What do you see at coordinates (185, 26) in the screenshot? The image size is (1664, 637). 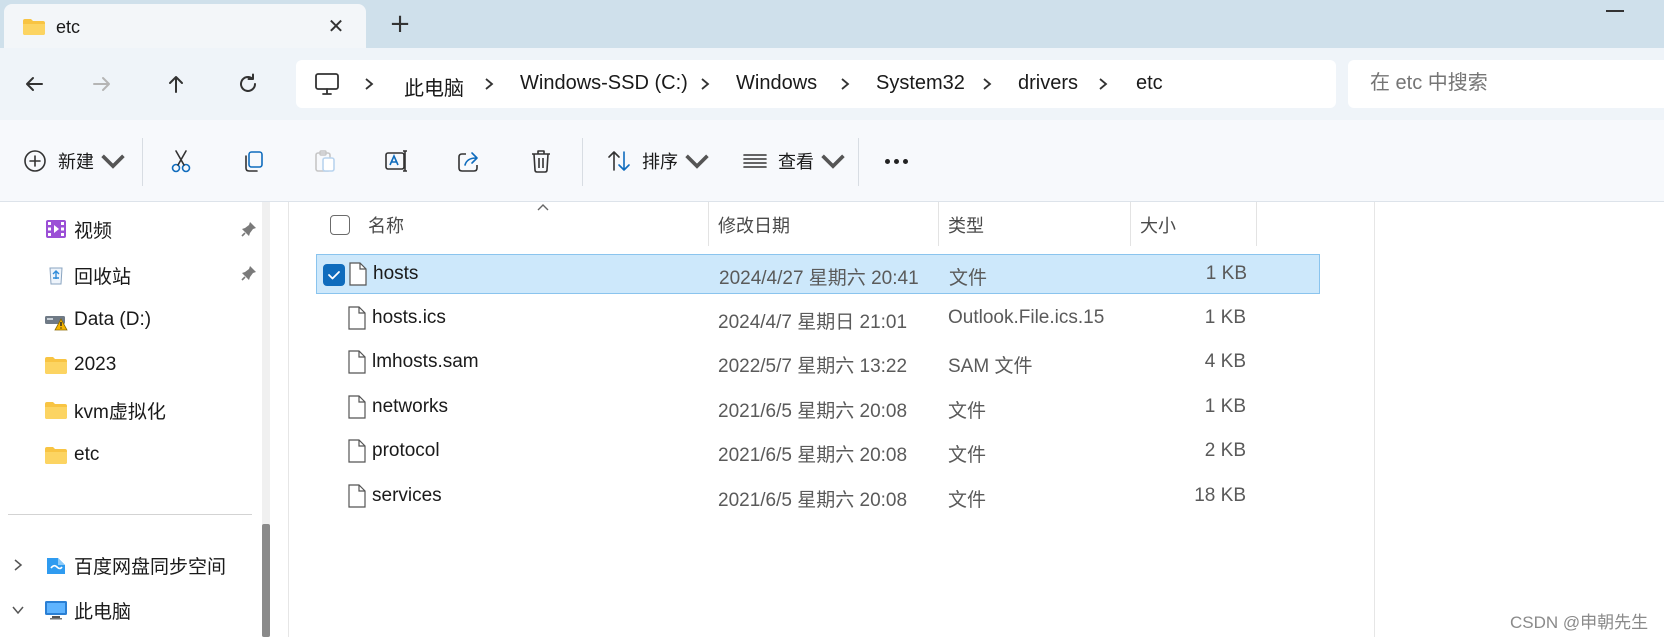 I see `tab-etc: etc ✕` at bounding box center [185, 26].